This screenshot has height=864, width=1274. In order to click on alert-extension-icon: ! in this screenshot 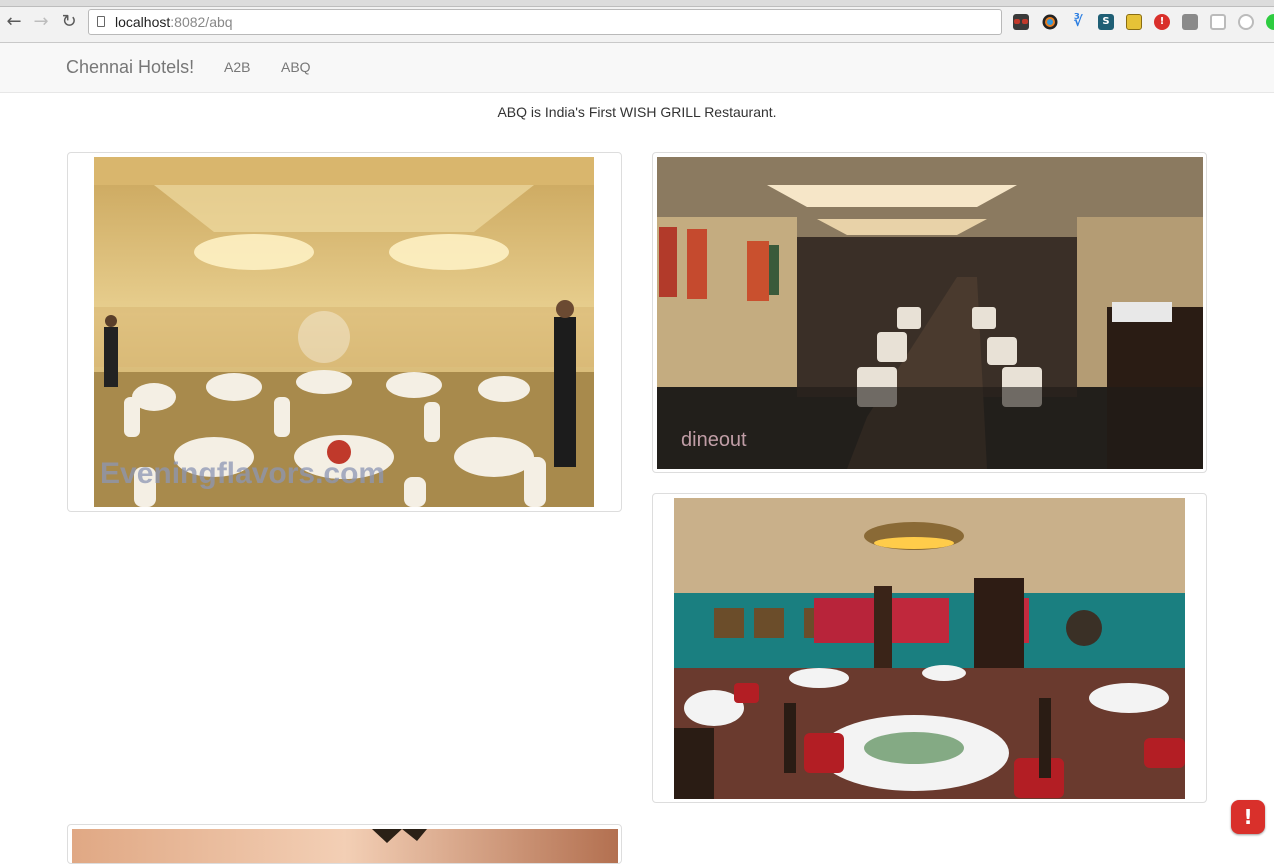, I will do `click(1162, 22)`.